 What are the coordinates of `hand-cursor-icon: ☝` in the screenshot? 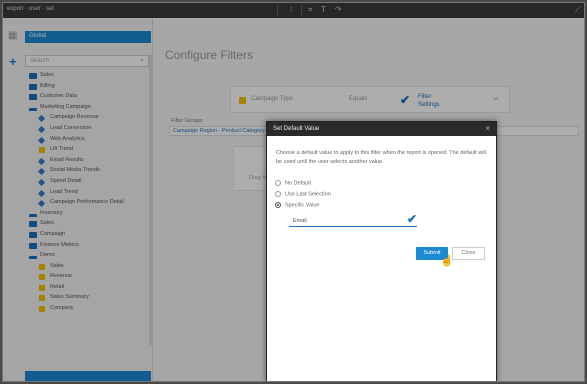 It's located at (447, 261).